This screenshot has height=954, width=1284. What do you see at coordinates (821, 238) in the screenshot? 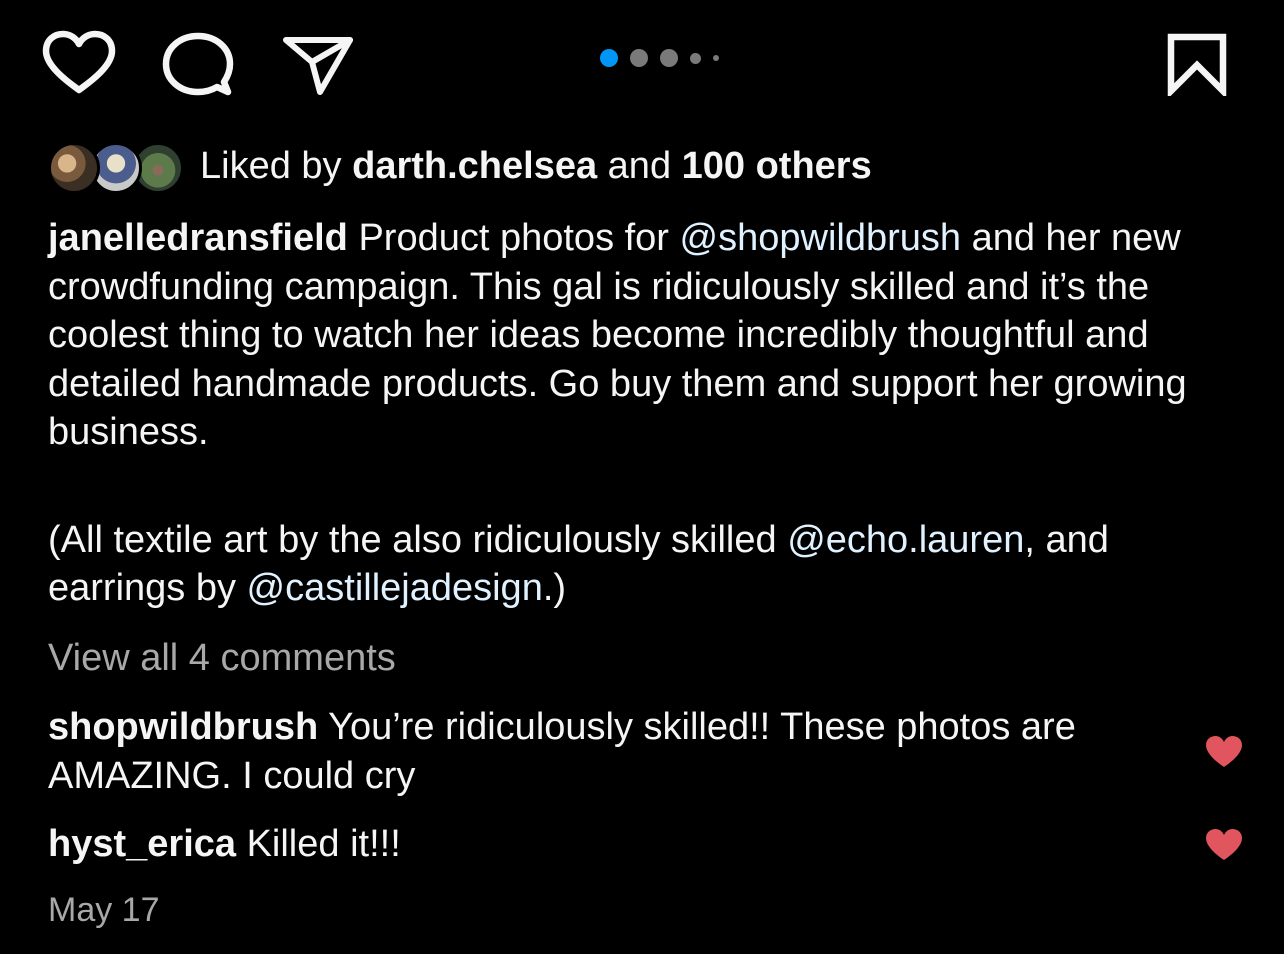
I see `mention-link: @shopwildbrush` at bounding box center [821, 238].